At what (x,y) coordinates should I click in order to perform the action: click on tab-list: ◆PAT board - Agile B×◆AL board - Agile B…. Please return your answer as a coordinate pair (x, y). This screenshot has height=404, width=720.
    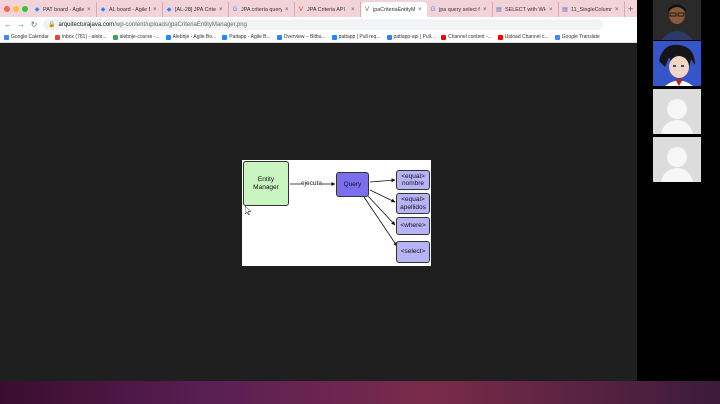
    Looking at the image, I should click on (328, 8).